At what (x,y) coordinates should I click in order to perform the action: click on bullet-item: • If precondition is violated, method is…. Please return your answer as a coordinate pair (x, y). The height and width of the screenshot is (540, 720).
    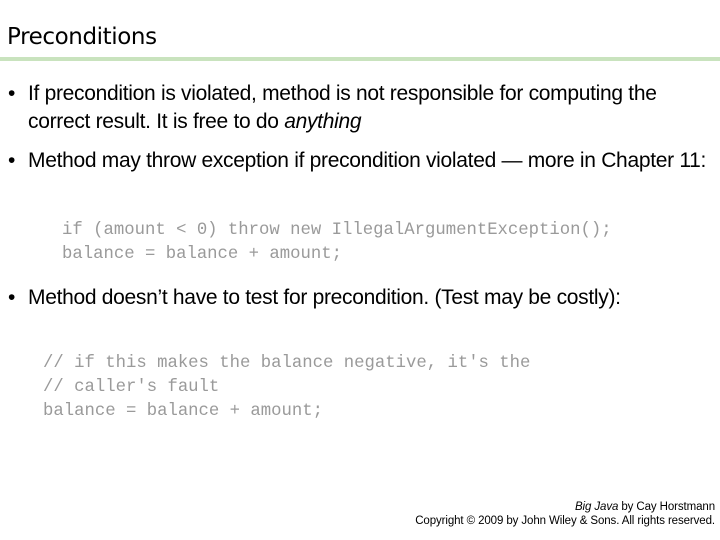
    Looking at the image, I should click on (358, 108).